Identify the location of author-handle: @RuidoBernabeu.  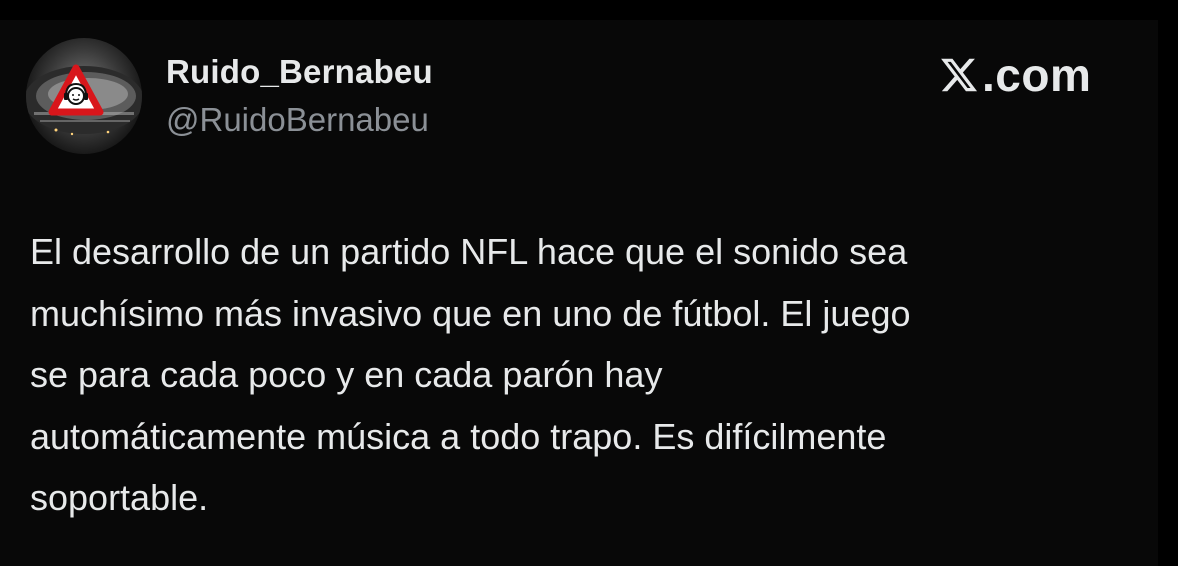
(297, 120).